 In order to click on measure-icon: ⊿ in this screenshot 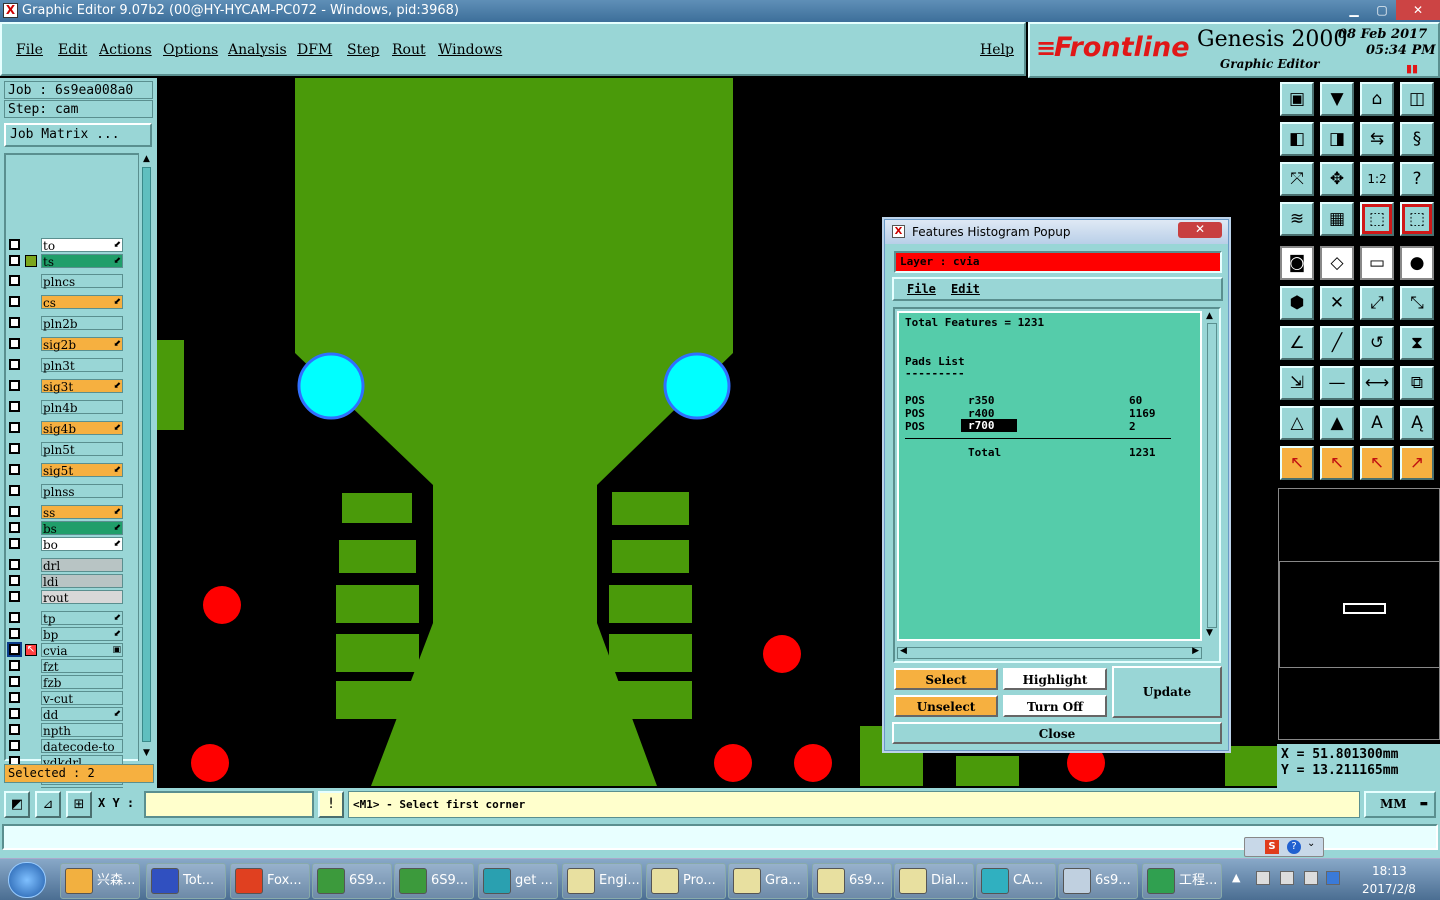, I will do `click(48, 804)`.